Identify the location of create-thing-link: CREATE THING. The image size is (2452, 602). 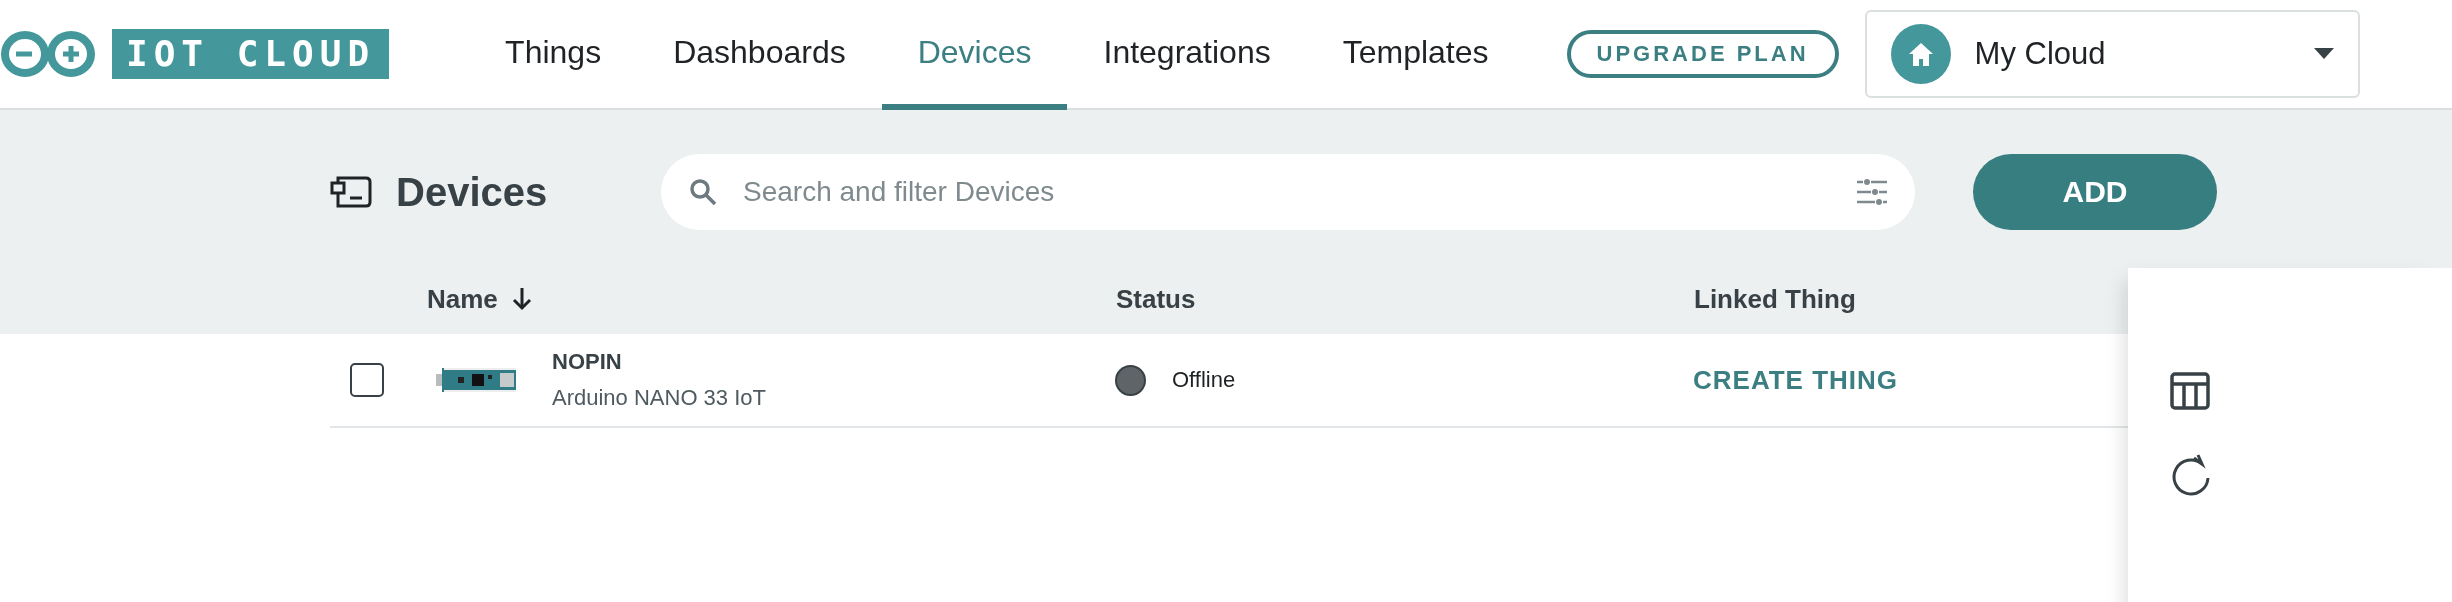
(1796, 380).